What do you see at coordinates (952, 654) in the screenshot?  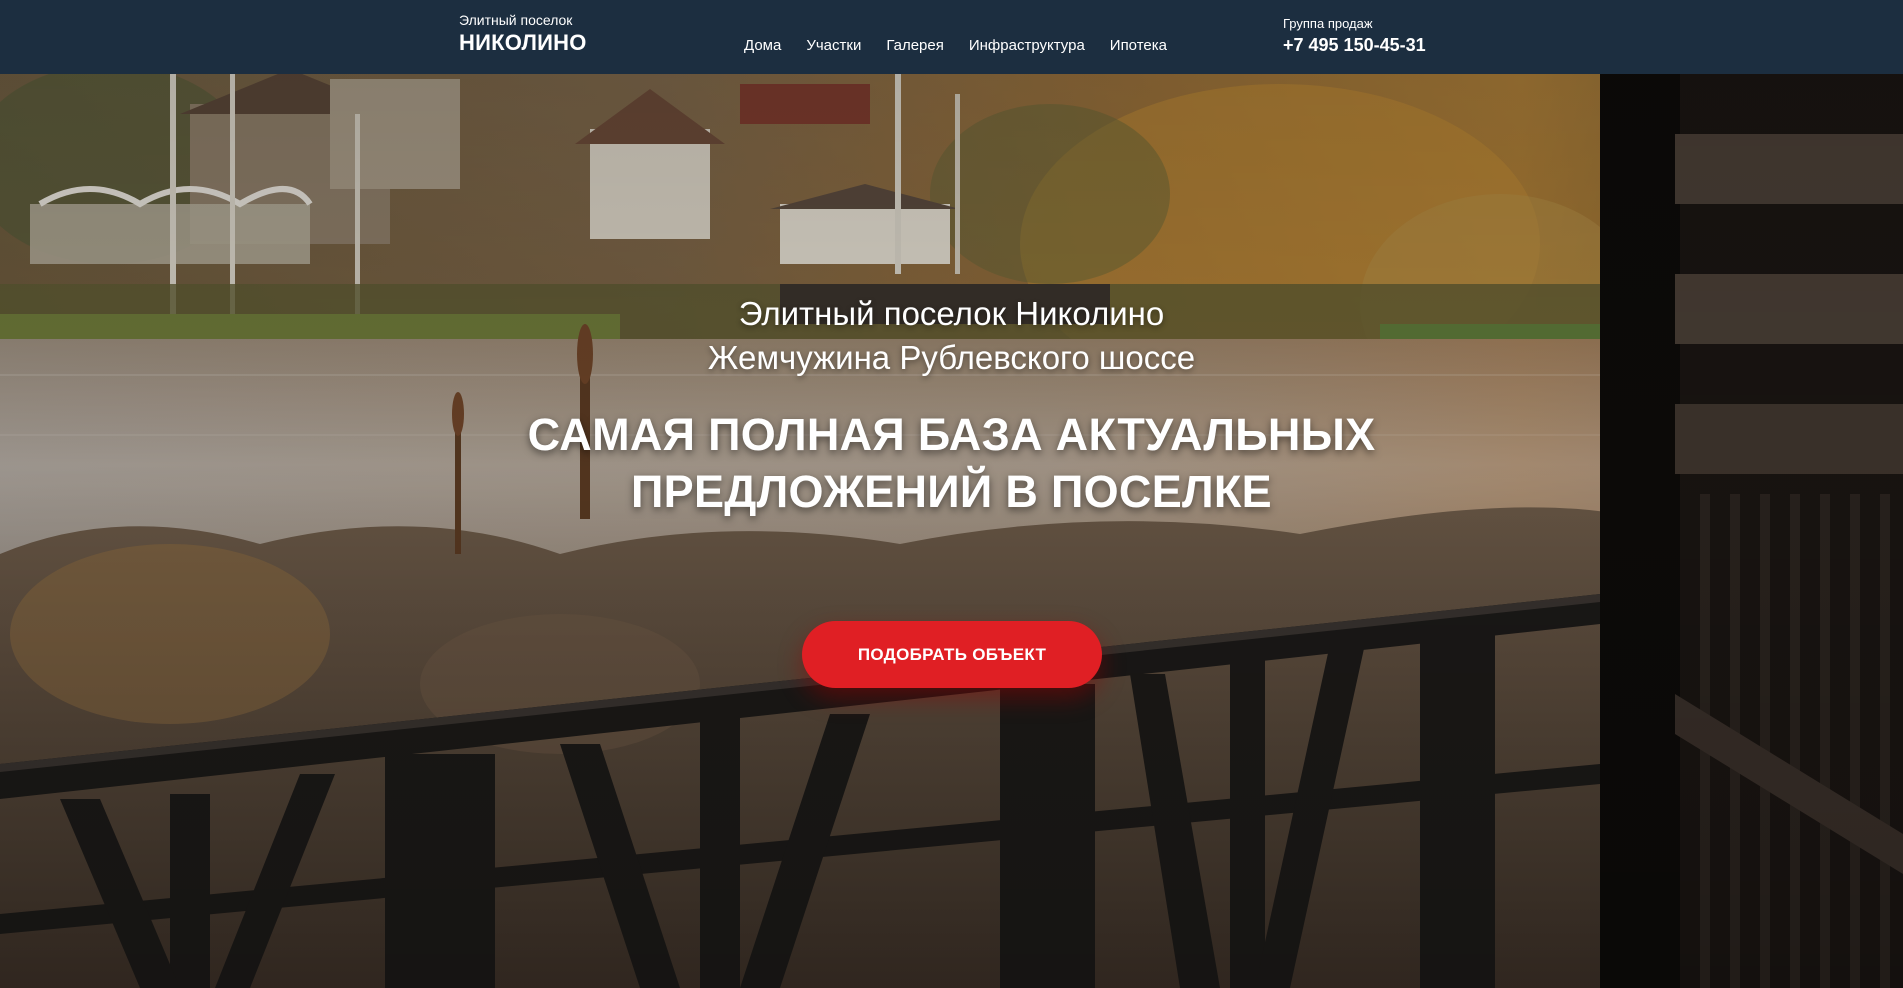 I see `select-object-button: ПОДОБРАТЬ ОБЪЕКТ` at bounding box center [952, 654].